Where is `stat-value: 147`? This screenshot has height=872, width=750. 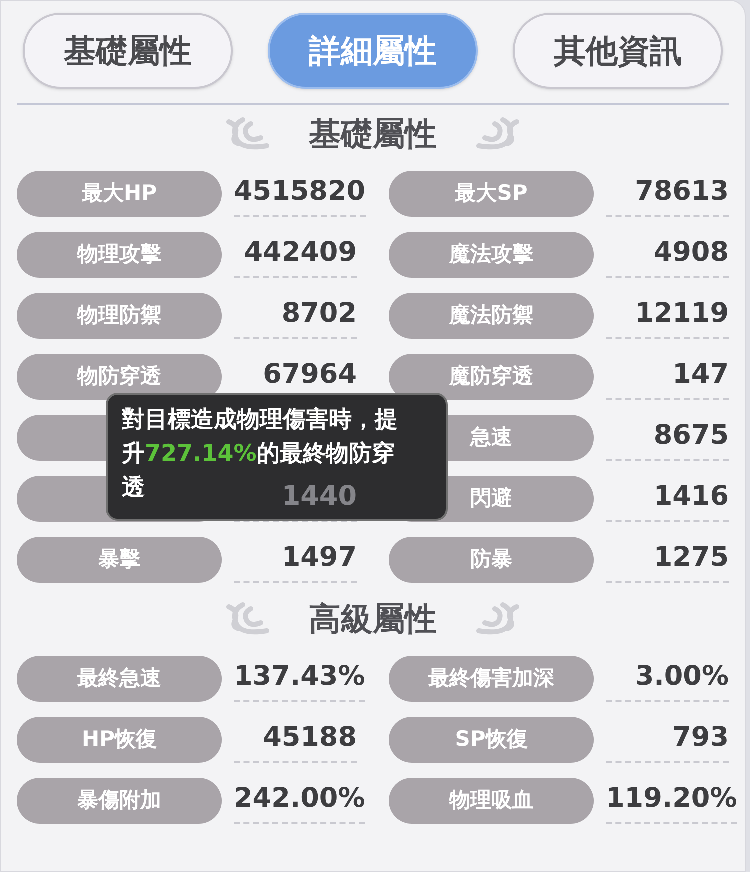 stat-value: 147 is located at coordinates (700, 375).